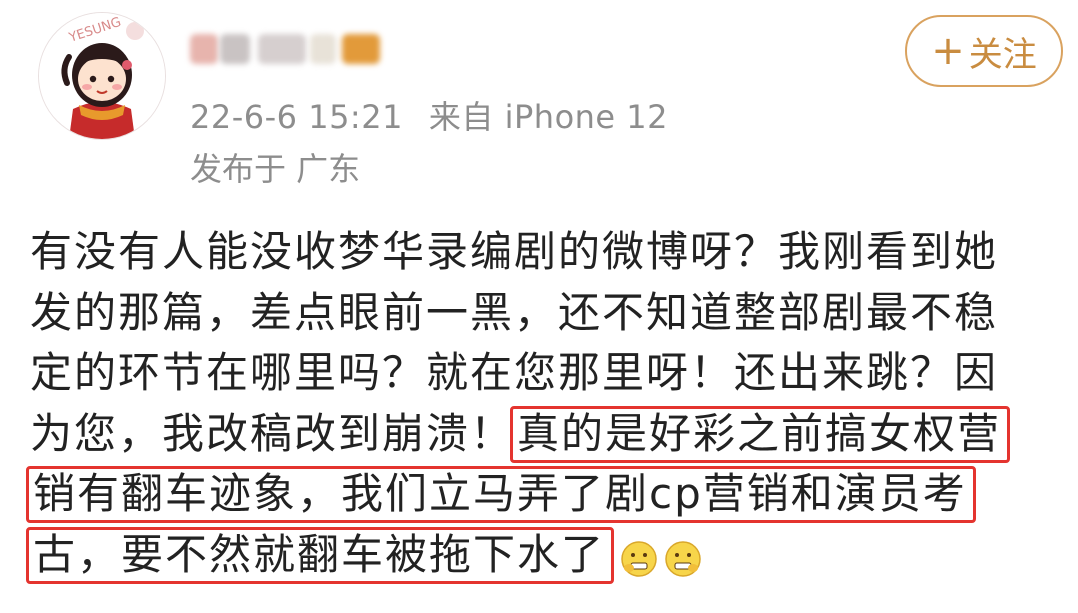 This screenshot has width=1078, height=613. What do you see at coordinates (760, 434) in the screenshot?
I see `highlighted-text: 真的是好彩之前搞女权营` at bounding box center [760, 434].